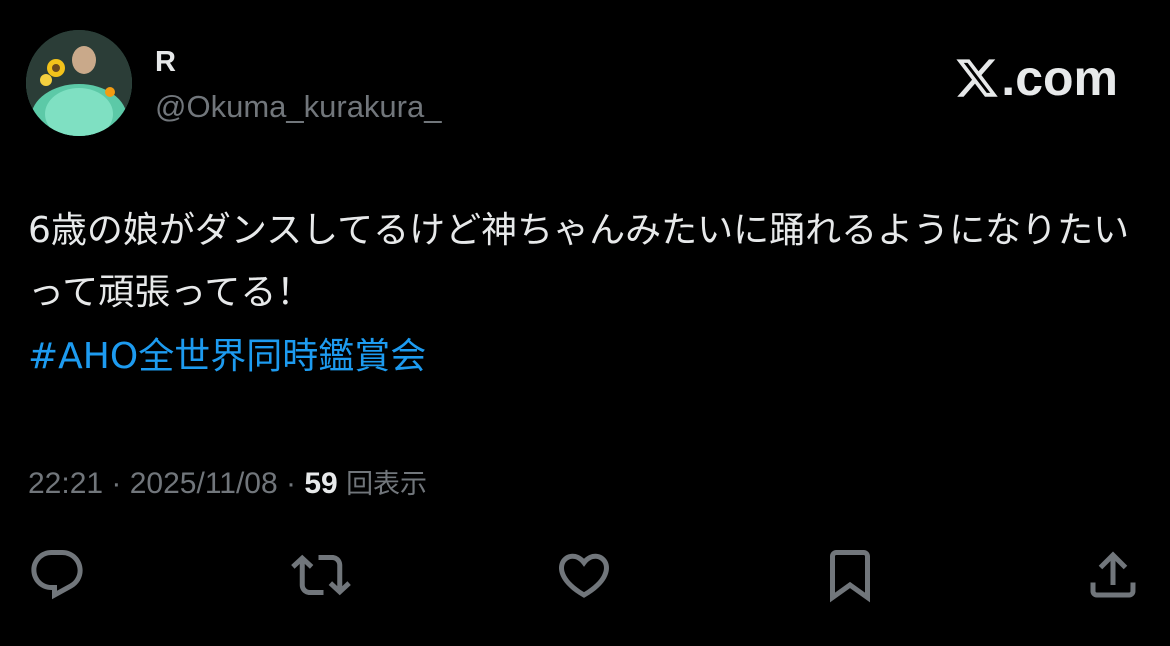 This screenshot has width=1170, height=646. Describe the element at coordinates (977, 78) in the screenshot. I see `x-logo-icon` at that location.